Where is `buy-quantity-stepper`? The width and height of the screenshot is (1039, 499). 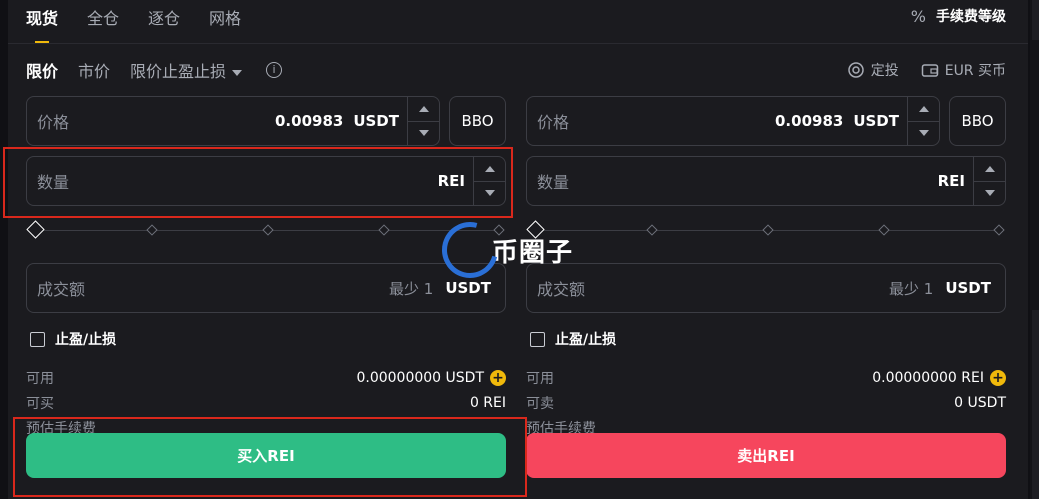 buy-quantity-stepper is located at coordinates (489, 181).